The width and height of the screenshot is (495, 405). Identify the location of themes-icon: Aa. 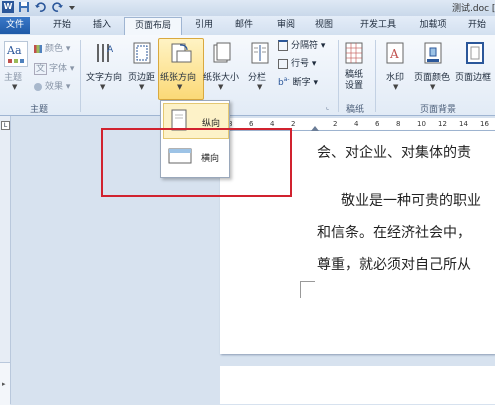
(16, 54).